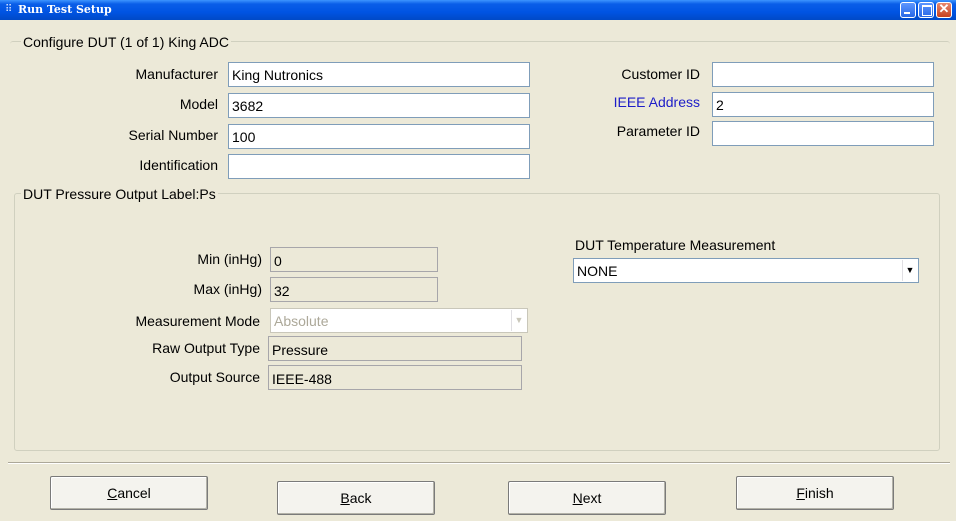 The width and height of the screenshot is (956, 521). I want to click on maximize-button, so click(926, 10).